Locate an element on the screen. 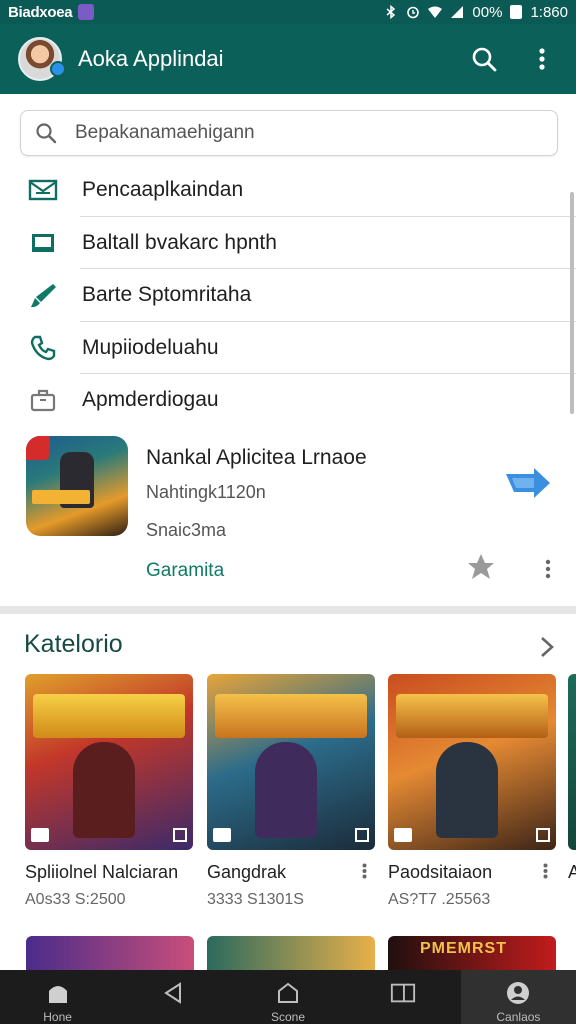  game-card-title: A is located at coordinates (572, 872).